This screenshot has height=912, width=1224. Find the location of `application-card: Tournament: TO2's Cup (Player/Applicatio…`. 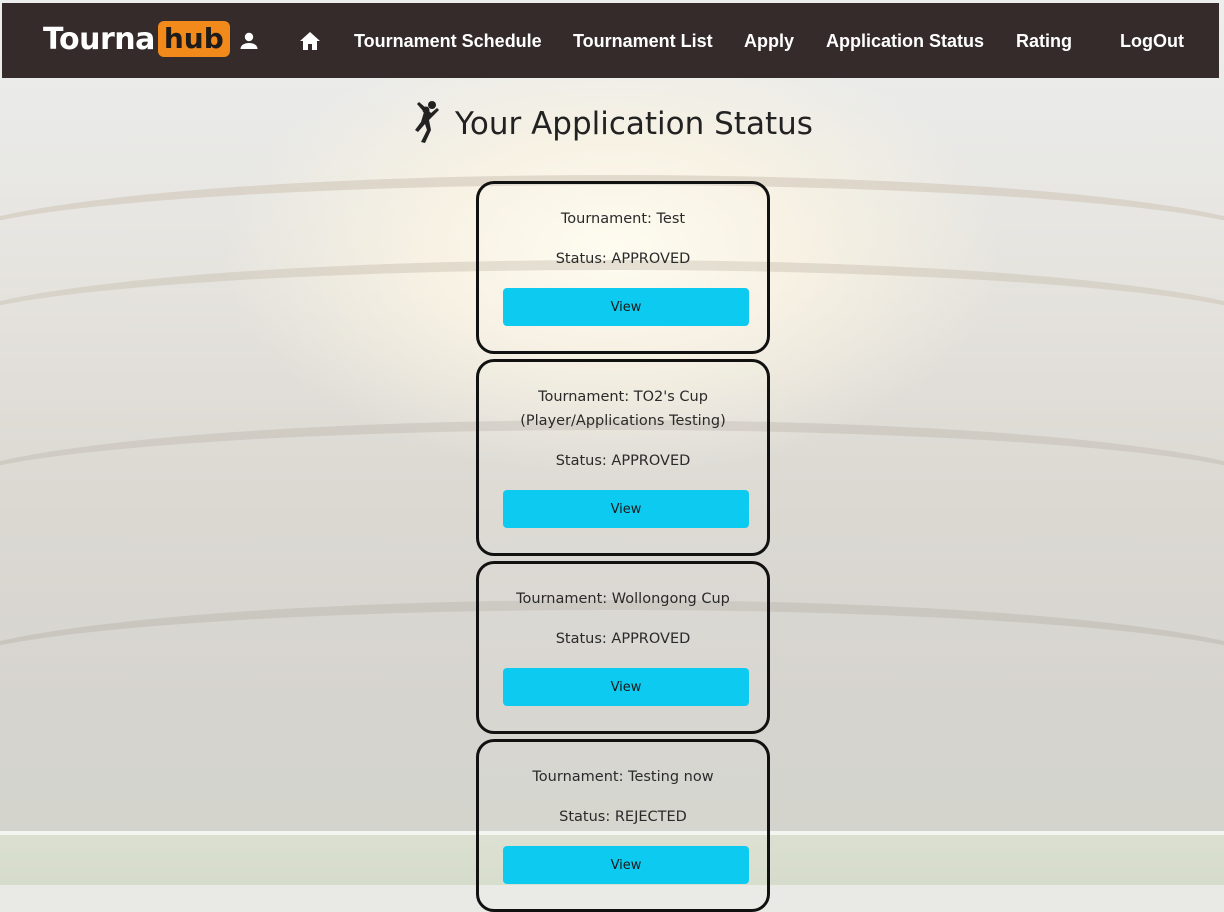

application-card: Tournament: TO2's Cup (Player/Applicatio… is located at coordinates (623, 457).